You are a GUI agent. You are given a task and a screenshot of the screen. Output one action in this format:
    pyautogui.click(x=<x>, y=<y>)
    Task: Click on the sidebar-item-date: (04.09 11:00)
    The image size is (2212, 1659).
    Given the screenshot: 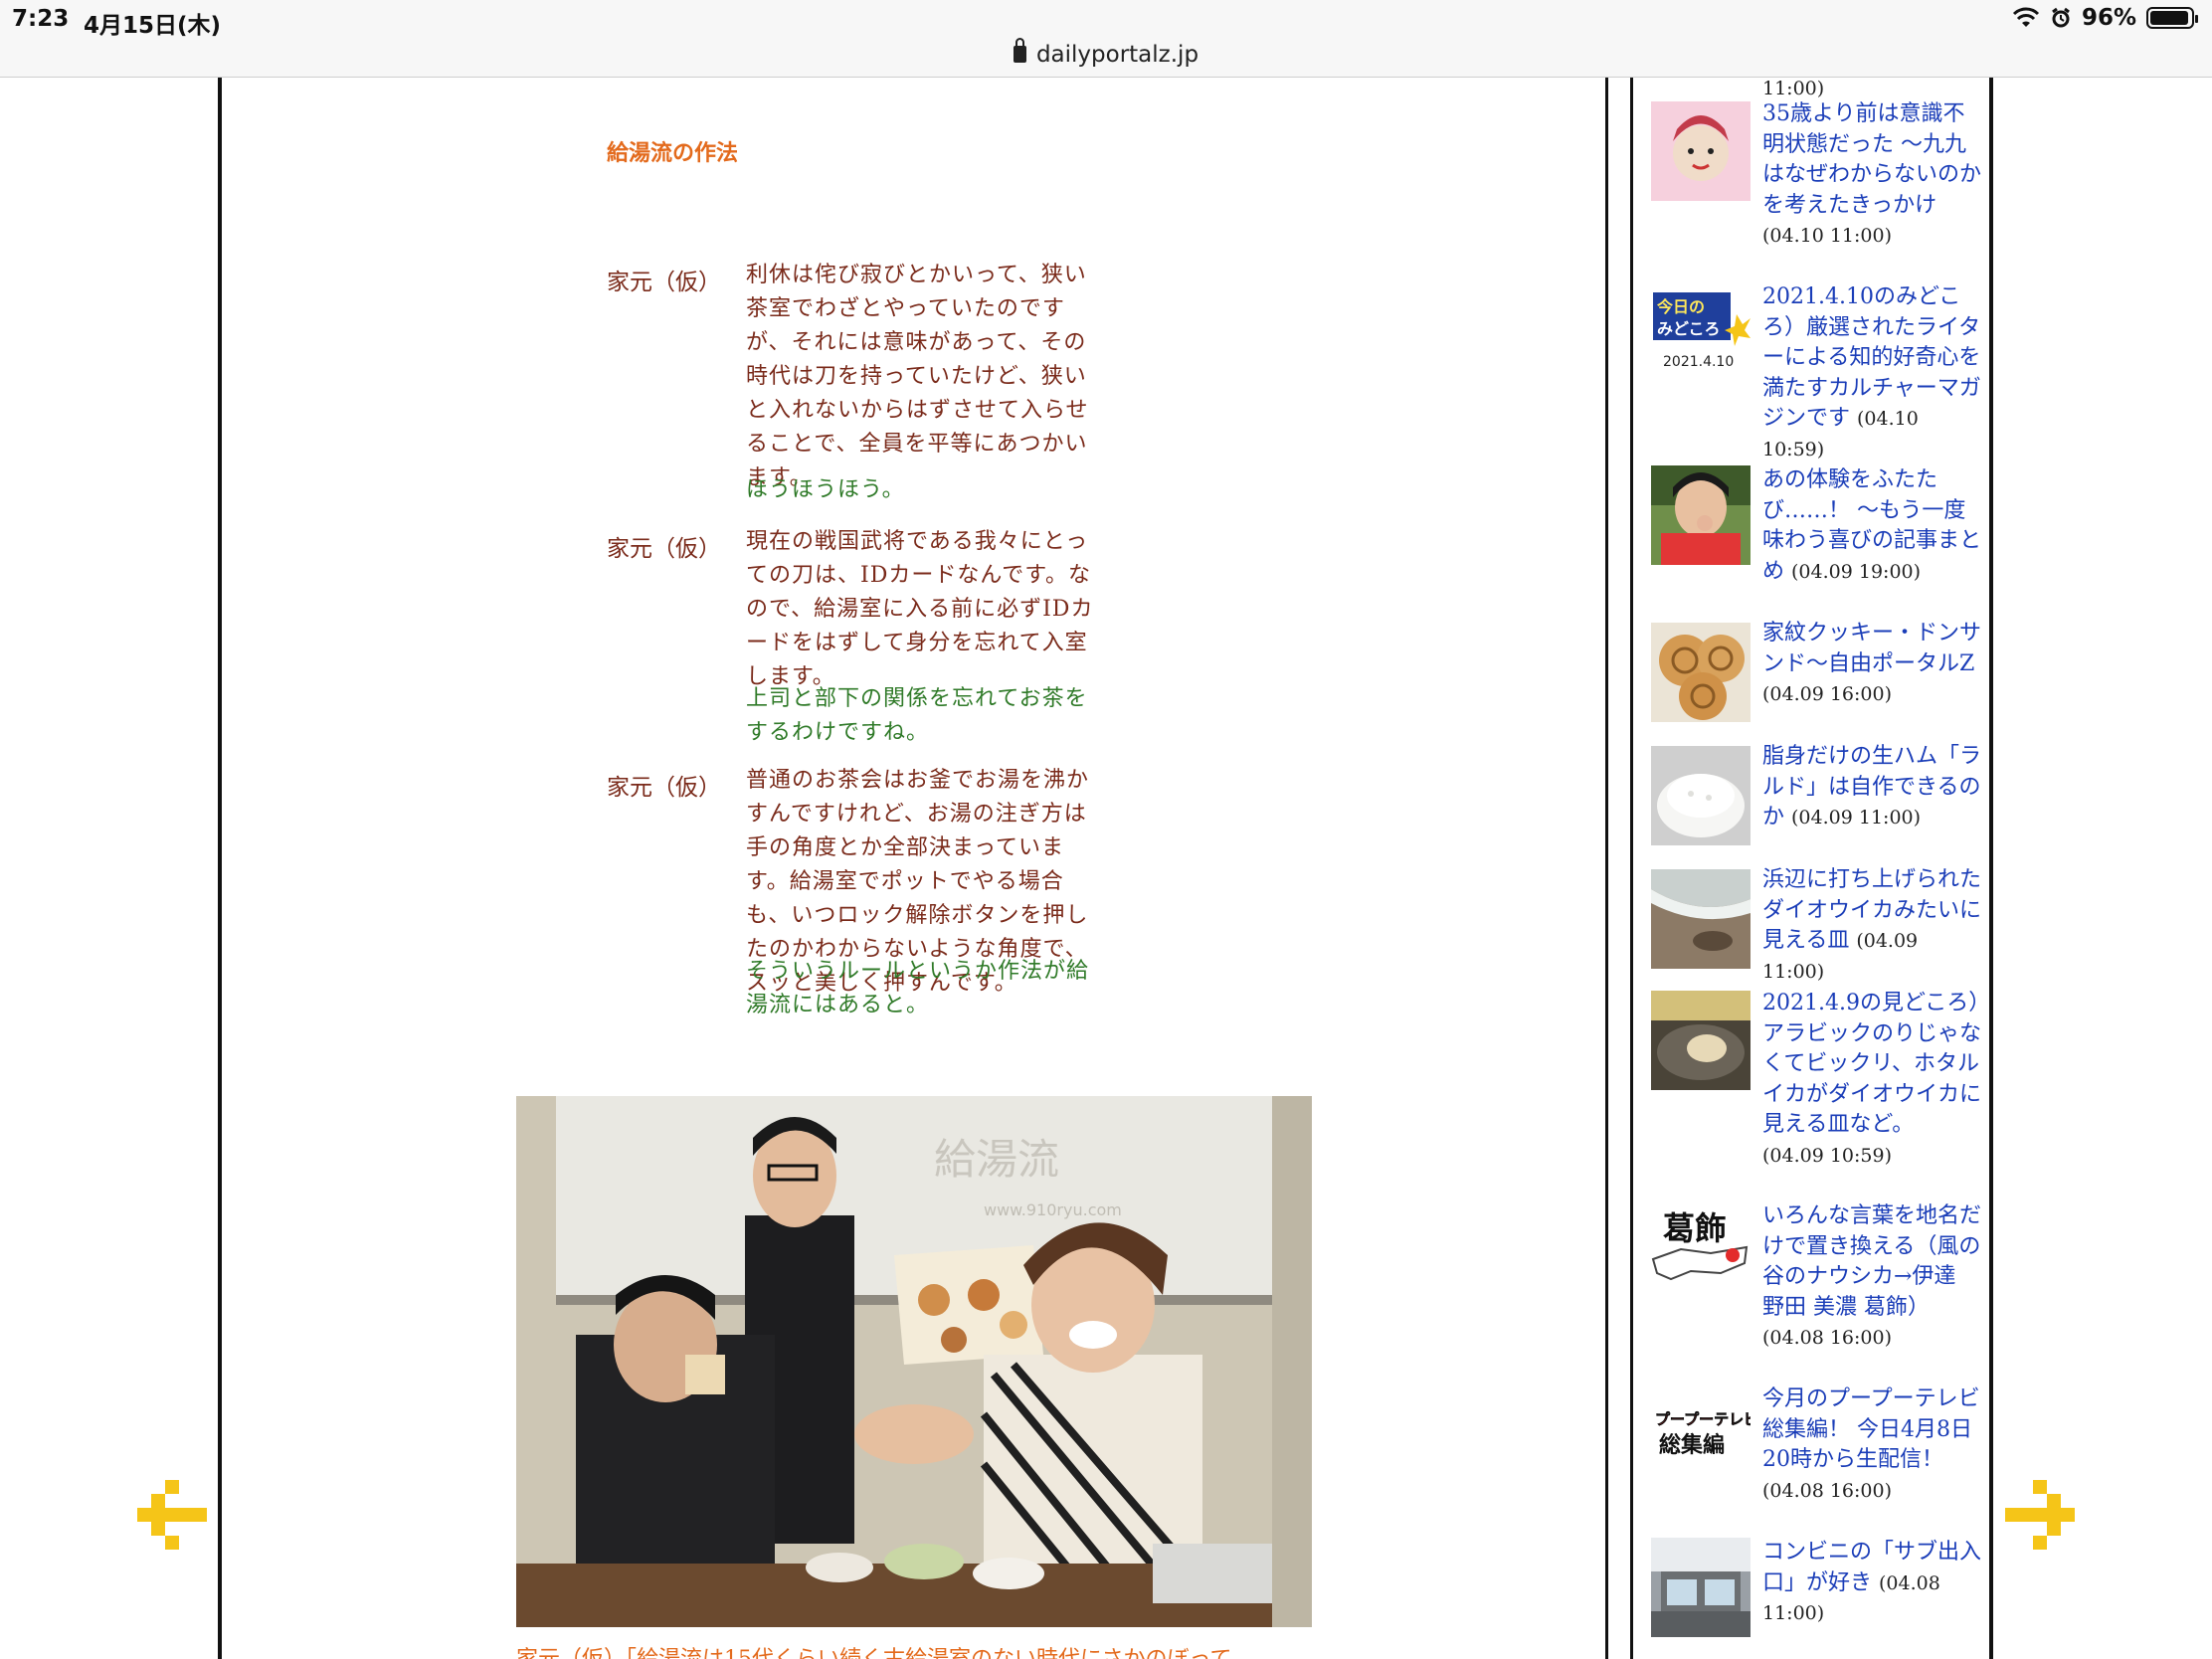 What is the action you would take?
    pyautogui.click(x=1856, y=818)
    